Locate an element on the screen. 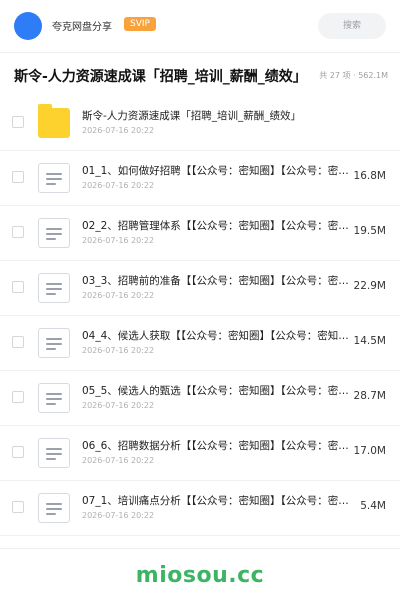  item-size: 16.8M is located at coordinates (369, 176).